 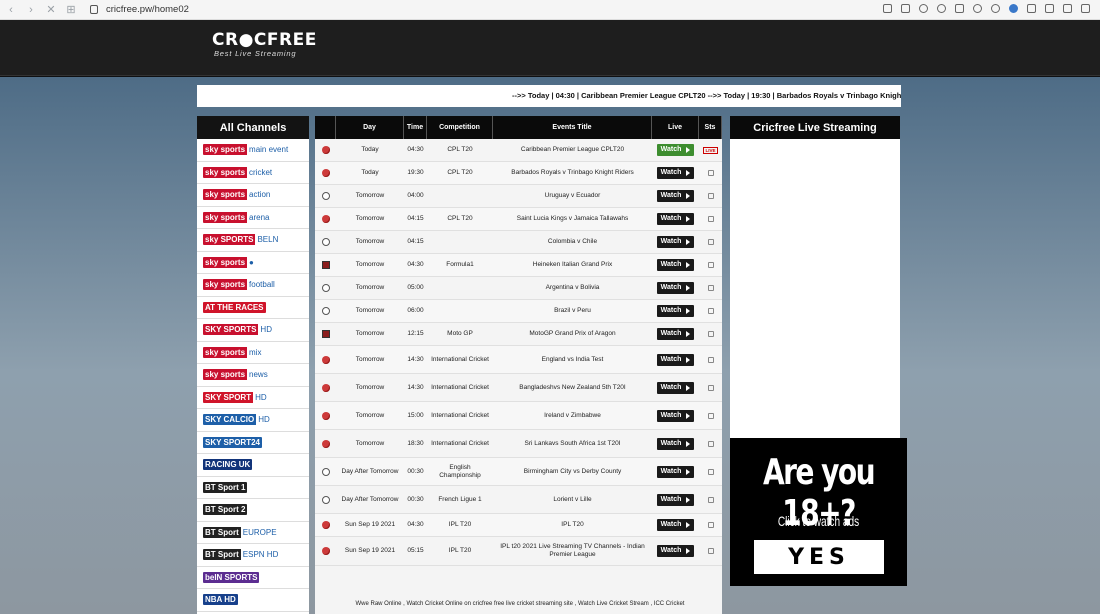 I want to click on download-icon, so click(x=1049, y=8).